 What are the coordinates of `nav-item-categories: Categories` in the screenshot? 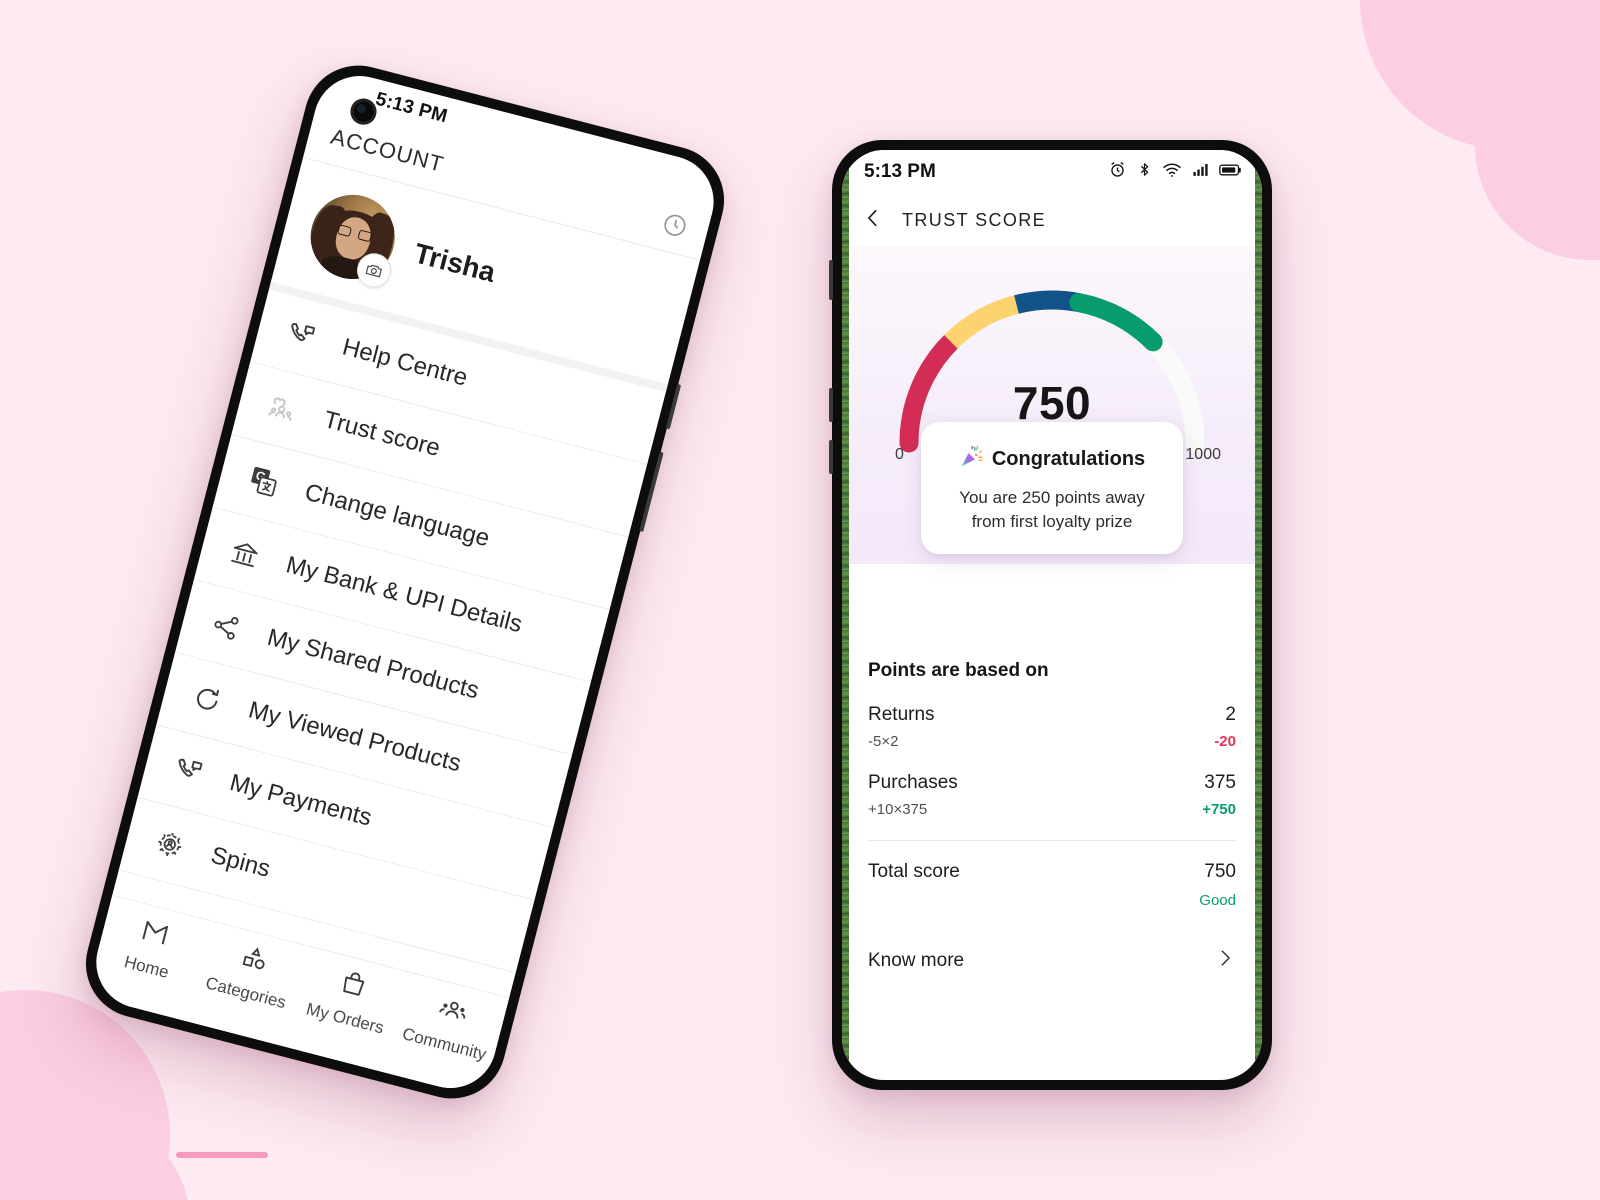 It's located at (251, 973).